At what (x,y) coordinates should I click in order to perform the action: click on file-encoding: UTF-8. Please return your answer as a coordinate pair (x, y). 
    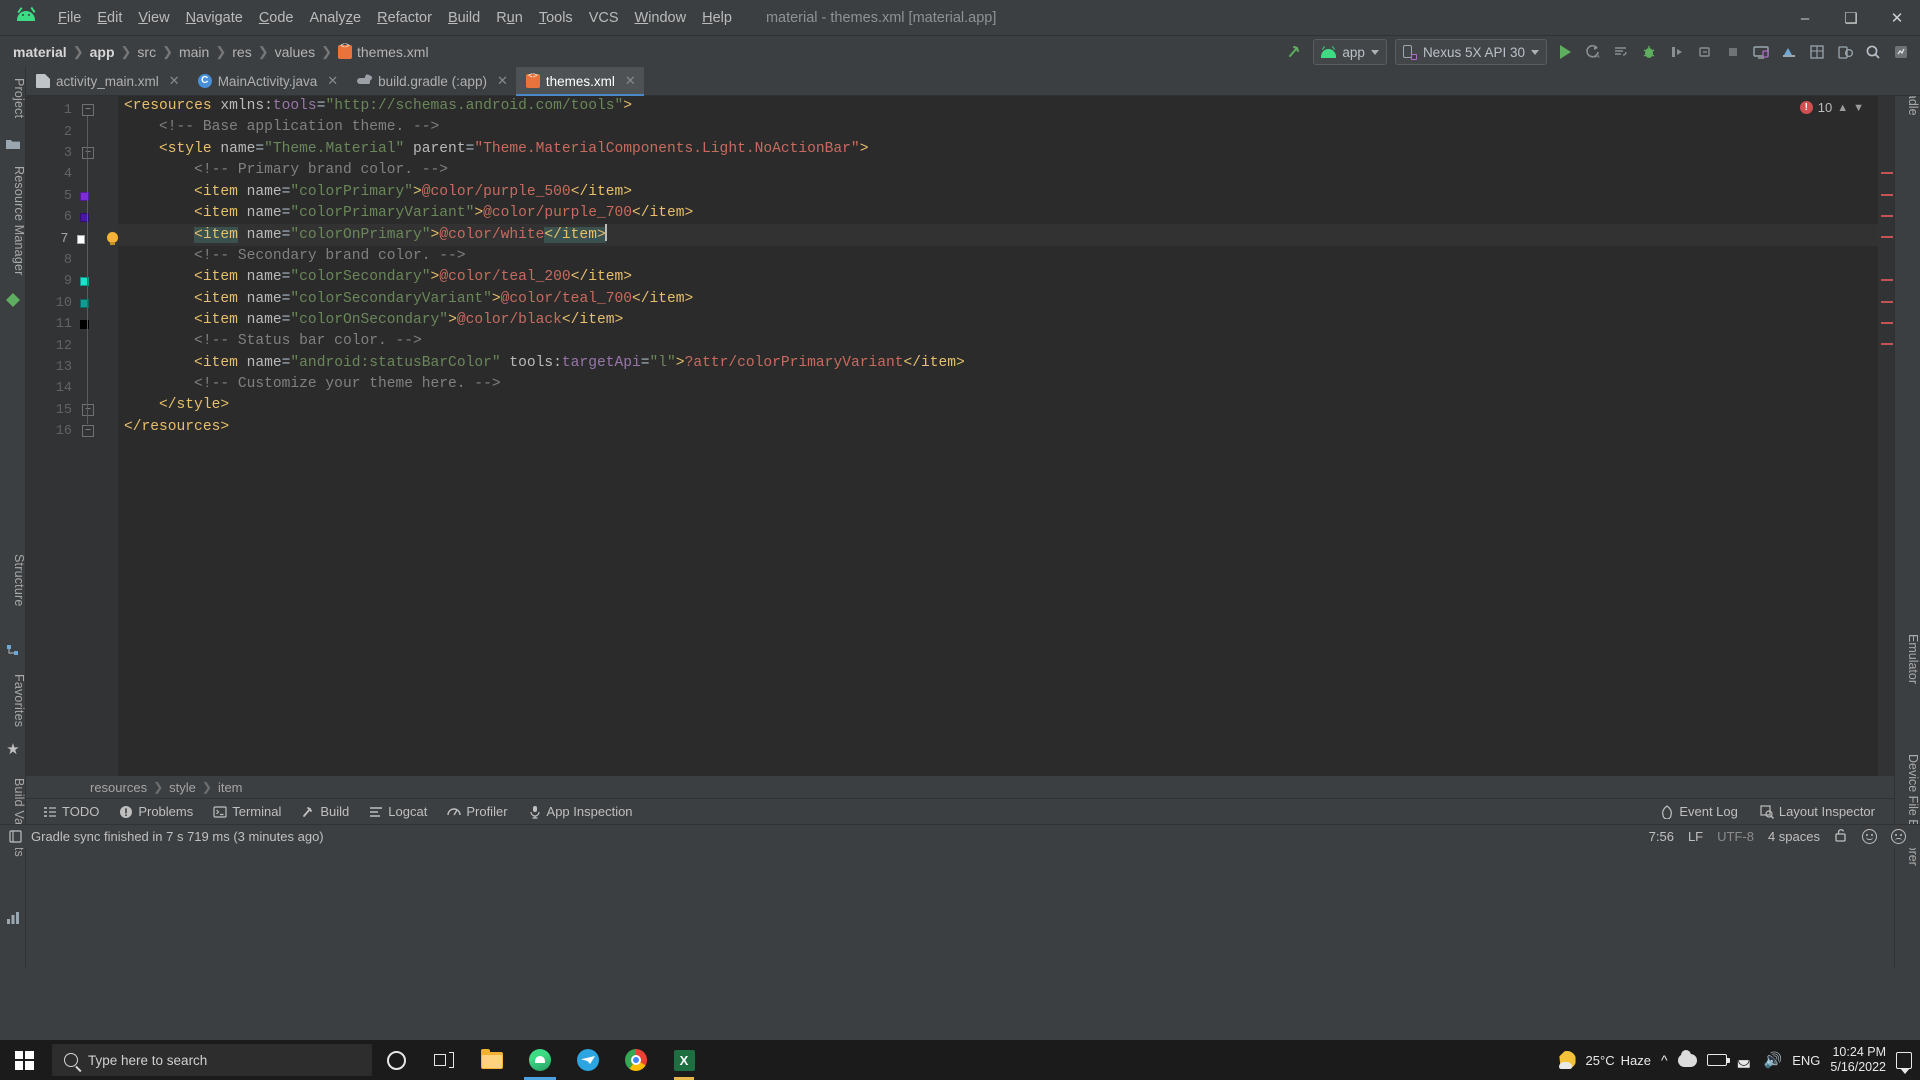
    Looking at the image, I should click on (1735, 836).